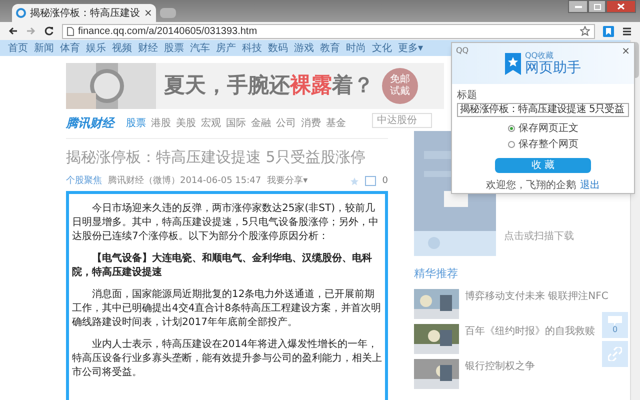  Describe the element at coordinates (148, 13) in the screenshot. I see `tab-close-button: ×` at that location.